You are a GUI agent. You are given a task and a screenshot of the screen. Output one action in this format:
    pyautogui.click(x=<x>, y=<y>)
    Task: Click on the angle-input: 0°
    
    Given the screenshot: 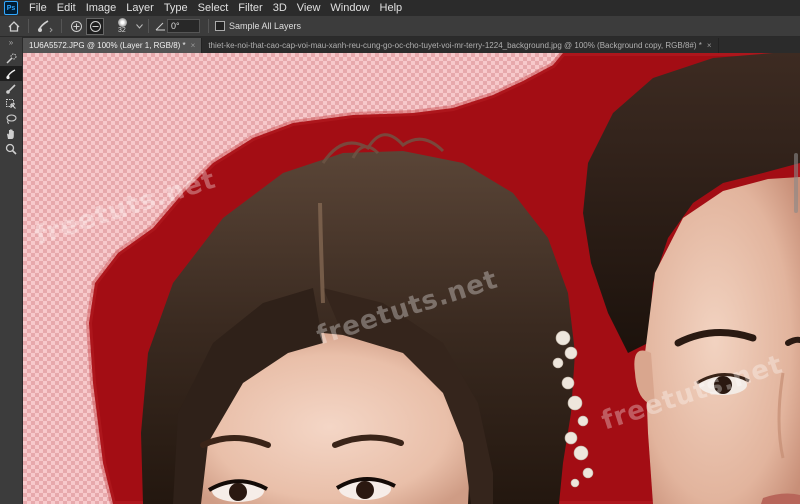 What is the action you would take?
    pyautogui.click(x=183, y=26)
    